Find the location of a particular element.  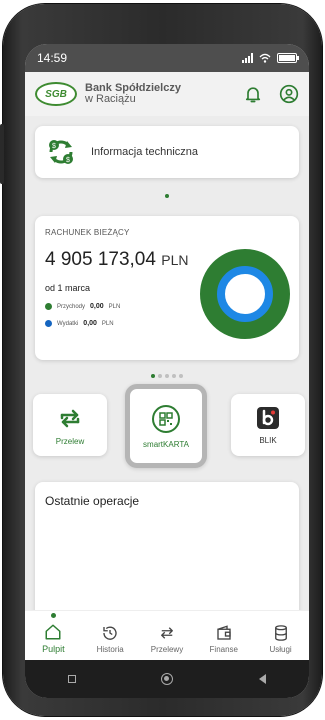

transfers-icon is located at coordinates (167, 633).